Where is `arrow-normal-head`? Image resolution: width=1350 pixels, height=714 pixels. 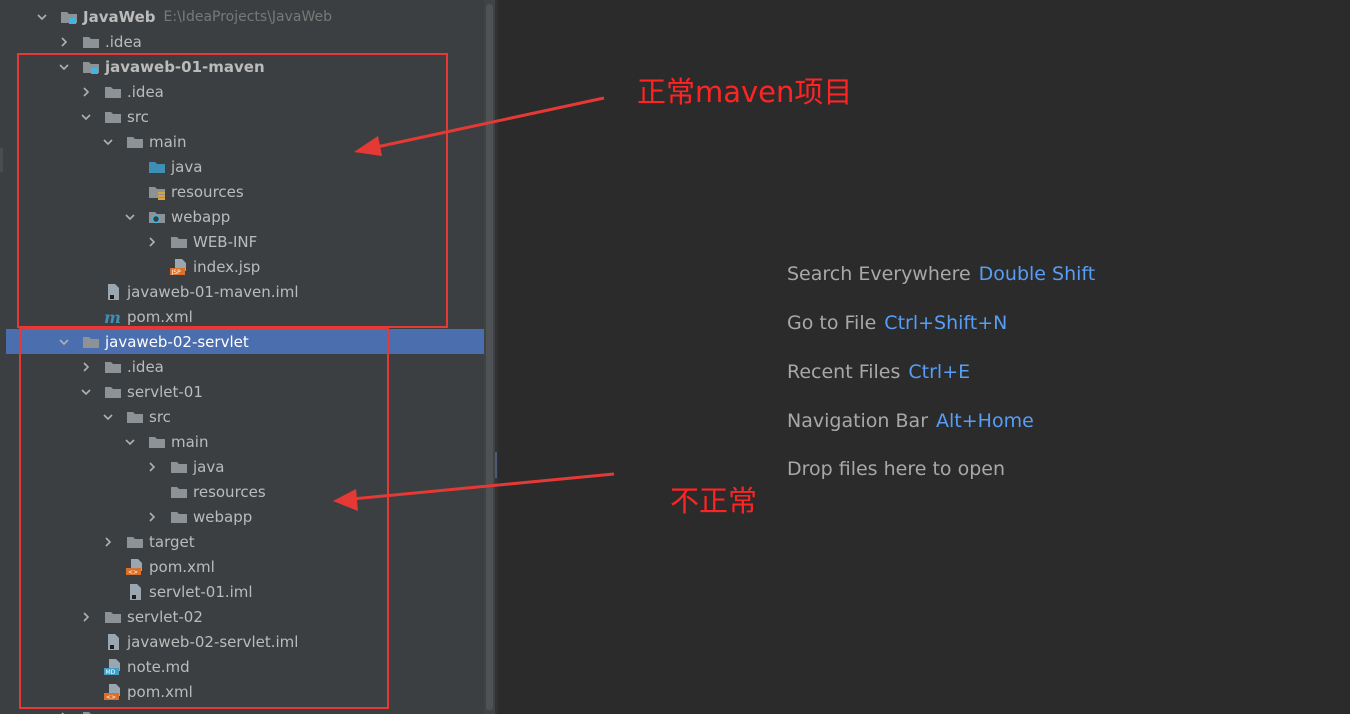
arrow-normal-head is located at coordinates (368, 146).